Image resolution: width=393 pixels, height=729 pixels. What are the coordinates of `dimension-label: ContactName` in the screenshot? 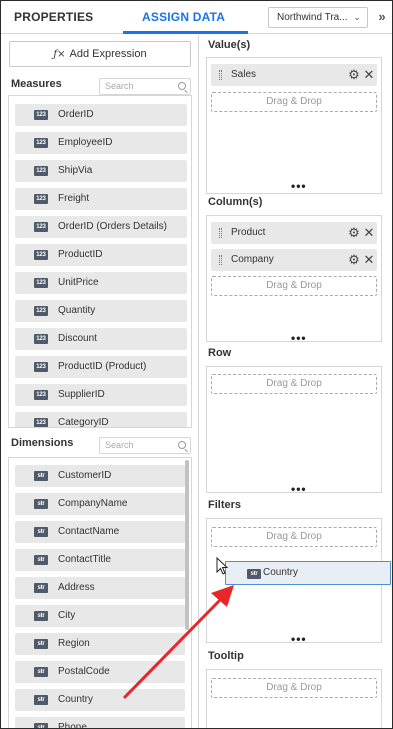 It's located at (89, 531).